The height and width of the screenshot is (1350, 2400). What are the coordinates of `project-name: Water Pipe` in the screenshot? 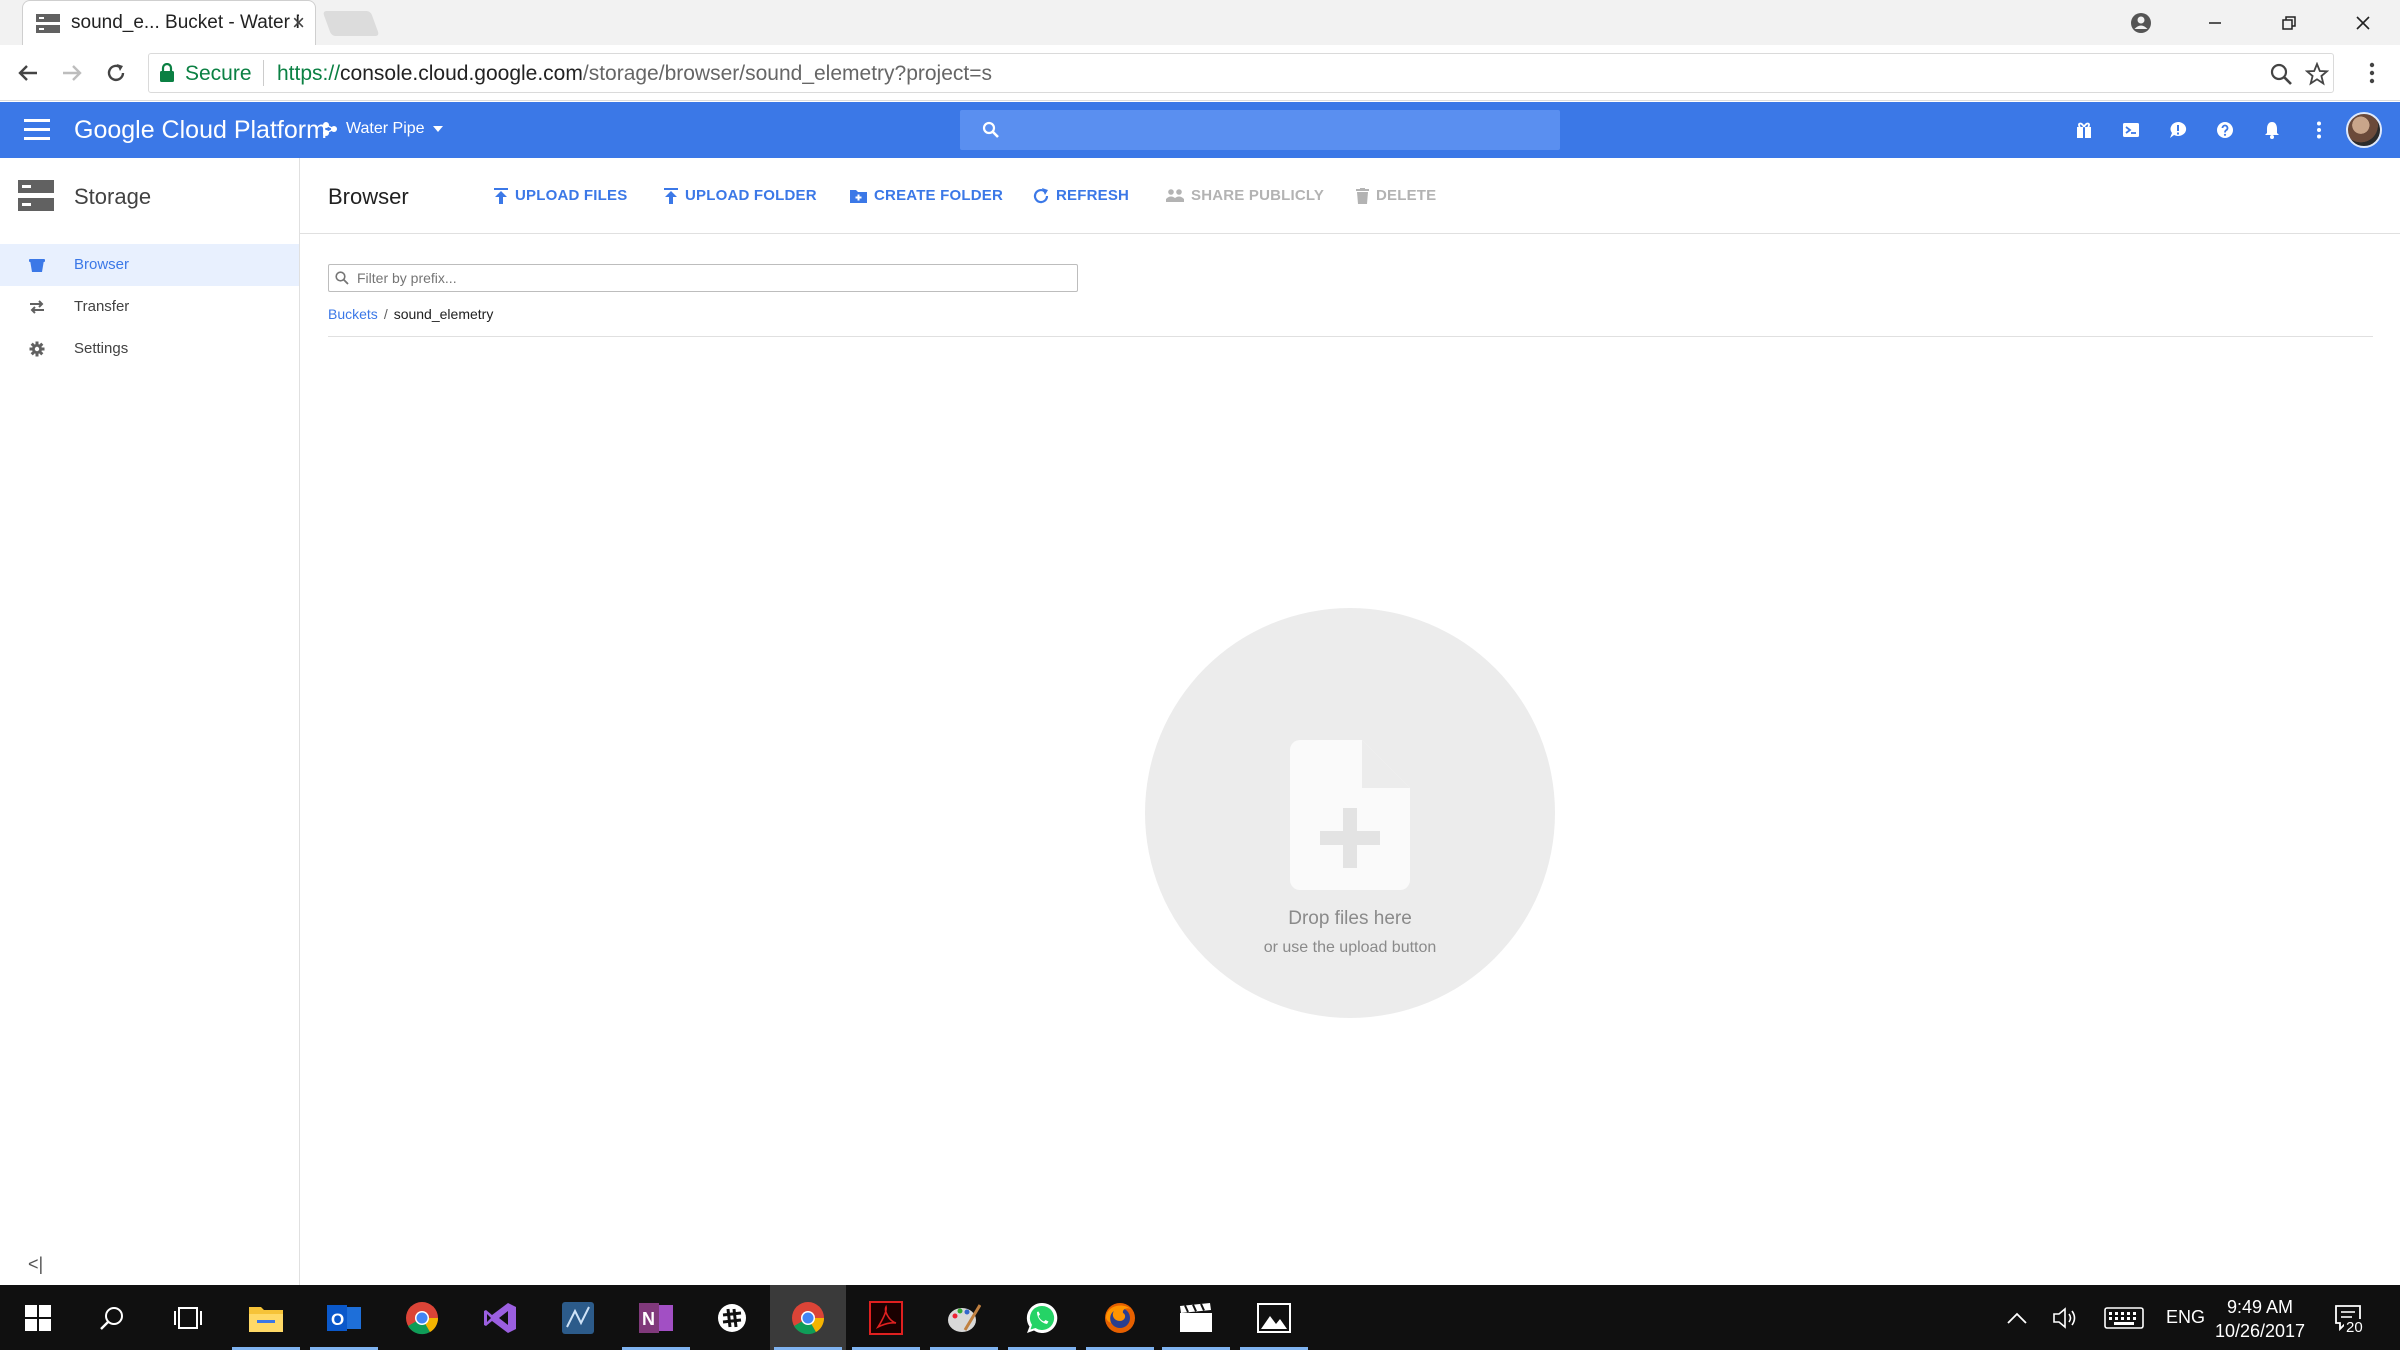 It's located at (385, 128).